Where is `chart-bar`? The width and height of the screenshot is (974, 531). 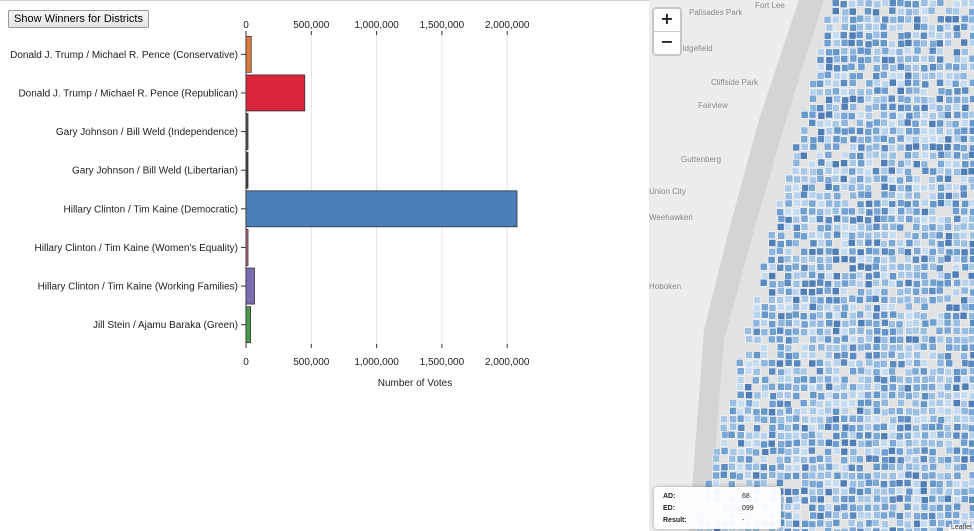
chart-bar is located at coordinates (275, 93).